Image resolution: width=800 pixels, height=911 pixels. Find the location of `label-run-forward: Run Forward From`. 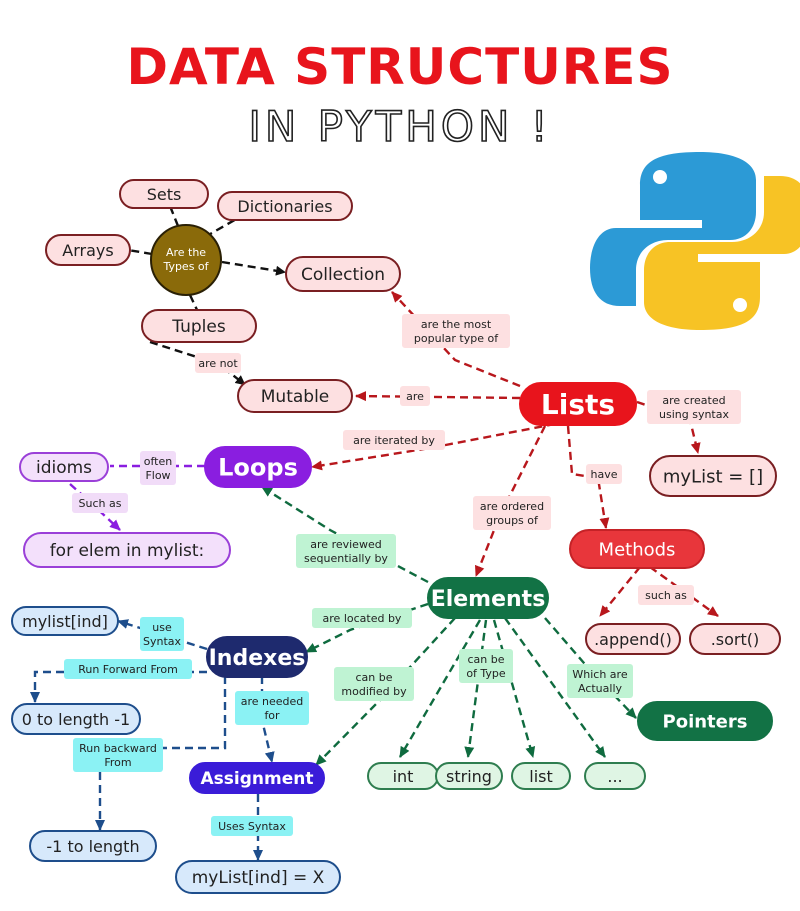

label-run-forward: Run Forward From is located at coordinates (128, 669).